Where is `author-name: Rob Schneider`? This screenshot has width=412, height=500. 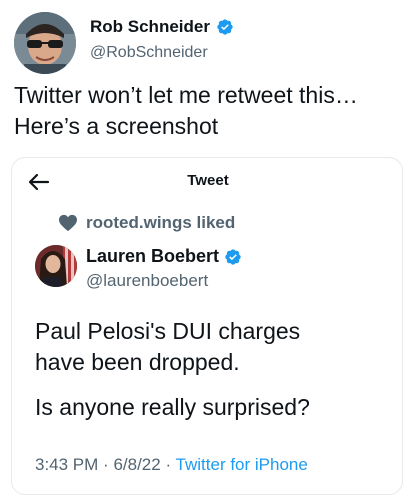
author-name: Rob Schneider is located at coordinates (150, 27).